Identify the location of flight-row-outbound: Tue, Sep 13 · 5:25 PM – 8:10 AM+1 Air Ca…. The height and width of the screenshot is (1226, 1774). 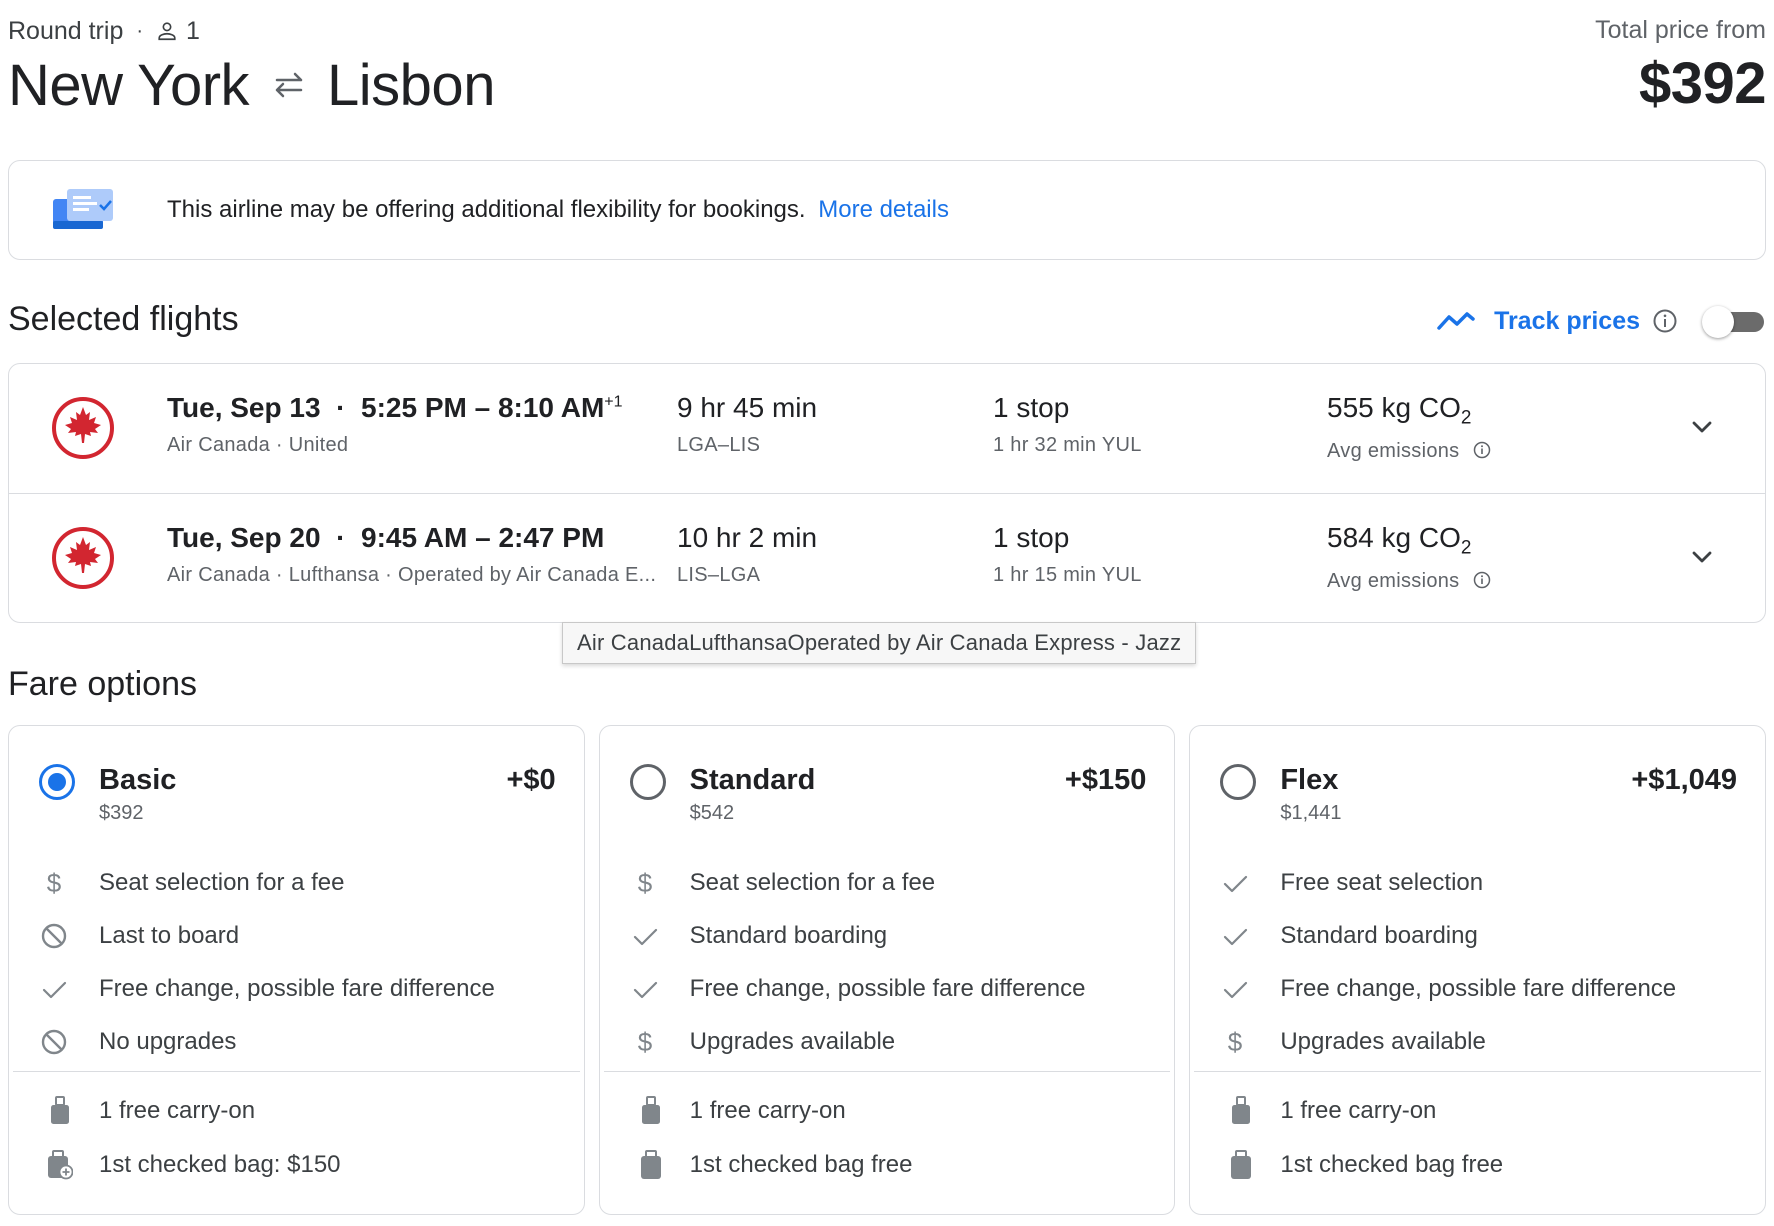
(887, 428).